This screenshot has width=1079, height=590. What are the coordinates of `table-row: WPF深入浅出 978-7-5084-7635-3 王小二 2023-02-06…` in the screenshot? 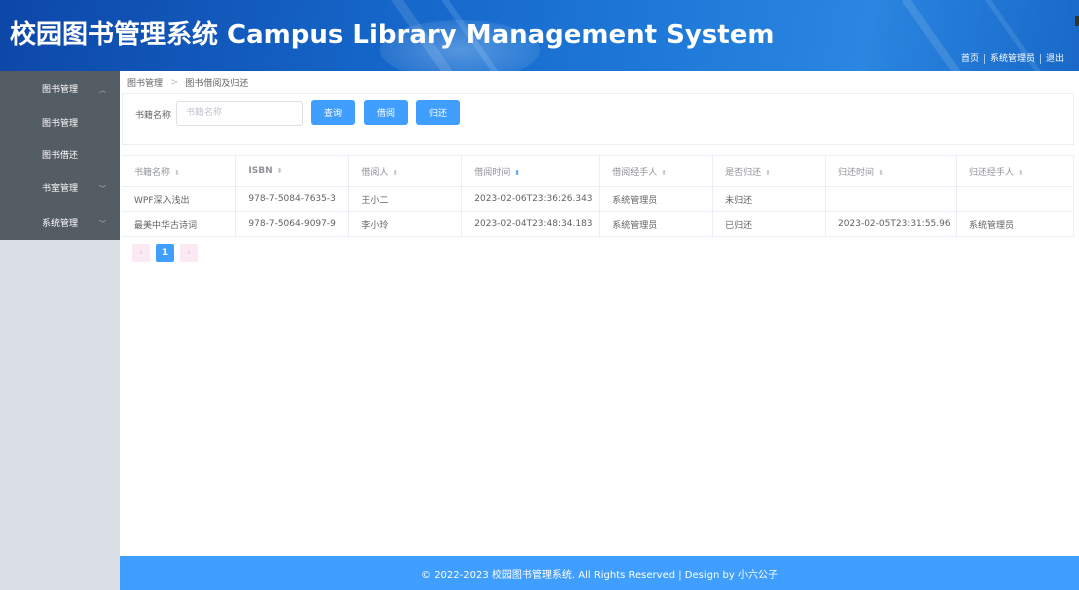 It's located at (598, 199).